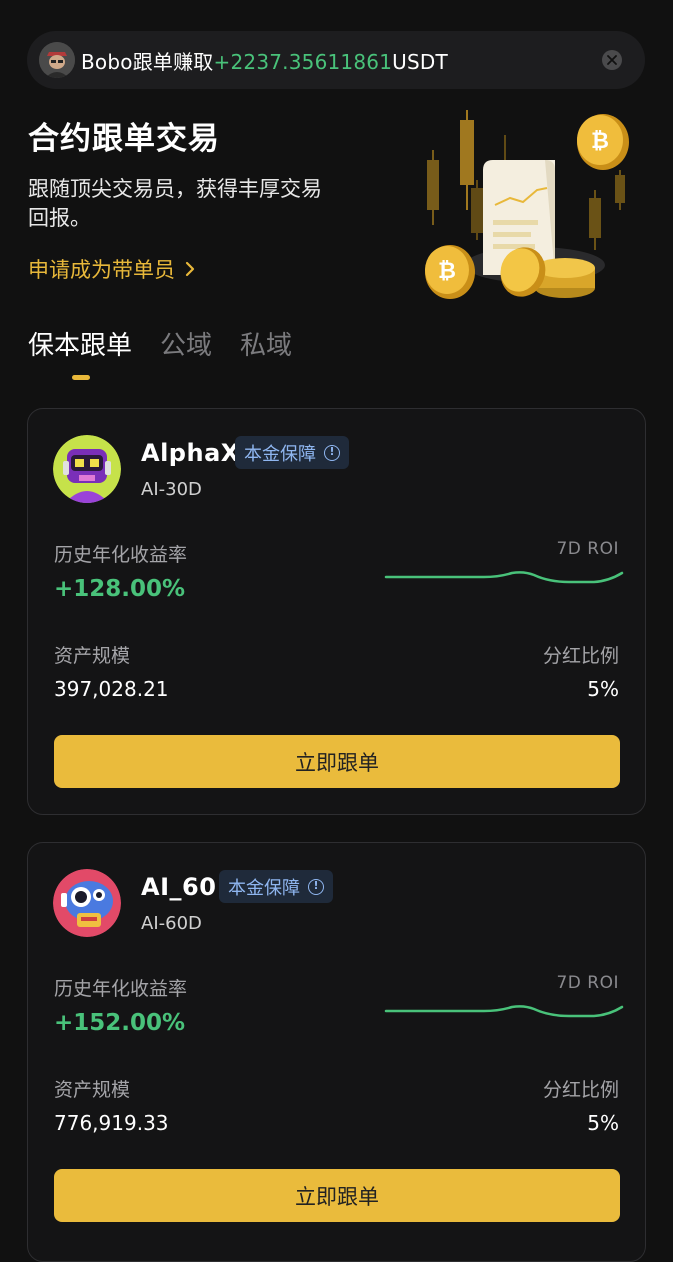 The height and width of the screenshot is (1262, 673). Describe the element at coordinates (124, 139) in the screenshot. I see `page-title: 合约跟单交易` at that location.